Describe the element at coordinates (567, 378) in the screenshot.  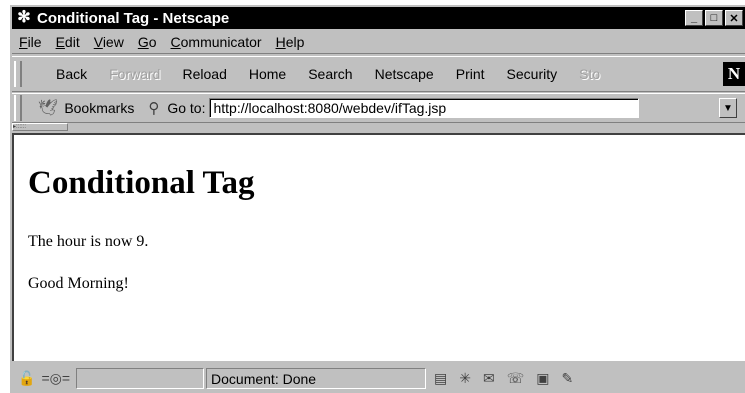
I see `component-icon: ✎` at that location.